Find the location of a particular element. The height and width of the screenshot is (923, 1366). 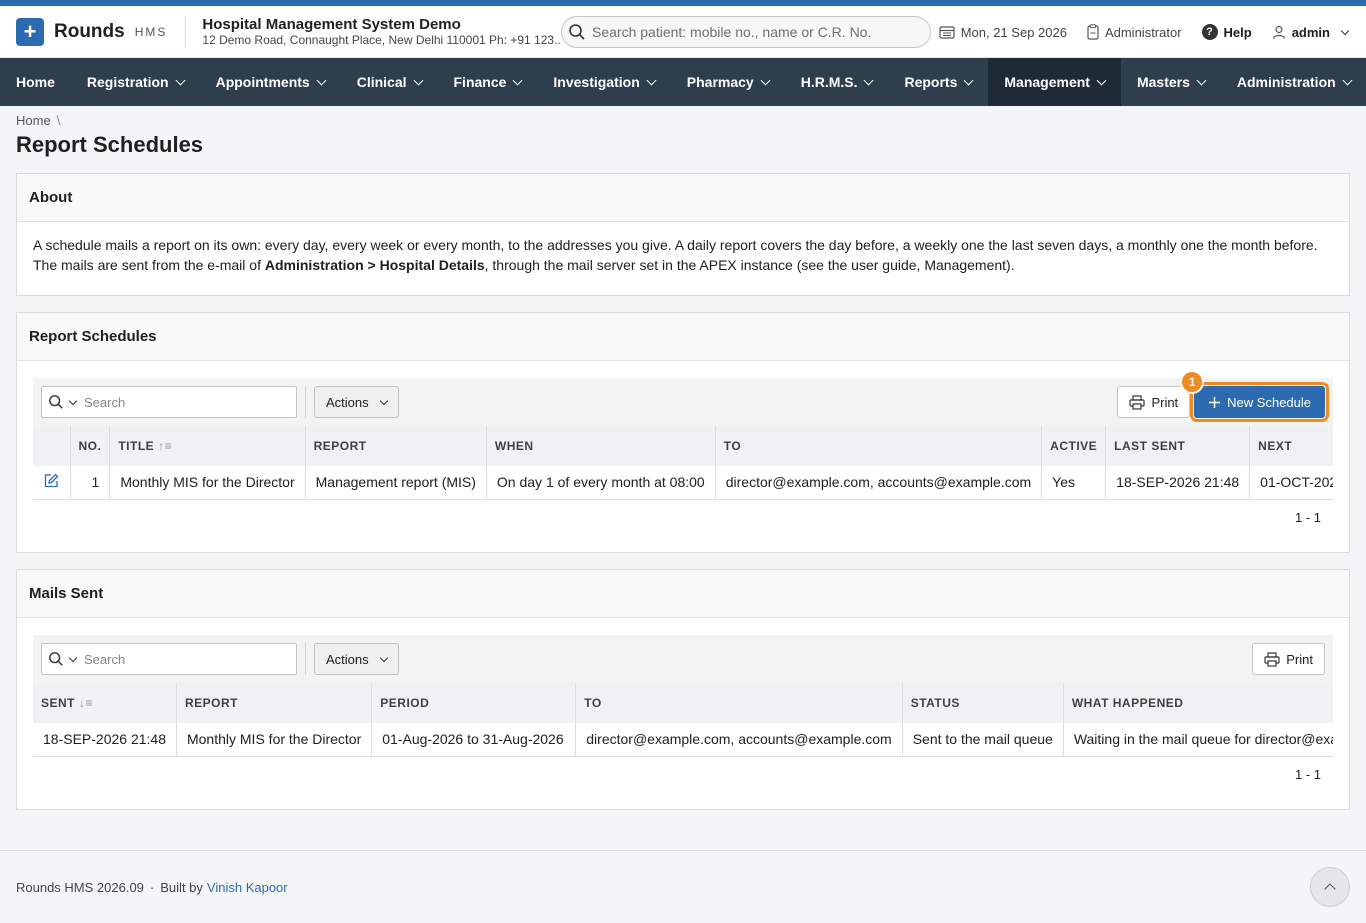

column-status: STATUS is located at coordinates (983, 703).